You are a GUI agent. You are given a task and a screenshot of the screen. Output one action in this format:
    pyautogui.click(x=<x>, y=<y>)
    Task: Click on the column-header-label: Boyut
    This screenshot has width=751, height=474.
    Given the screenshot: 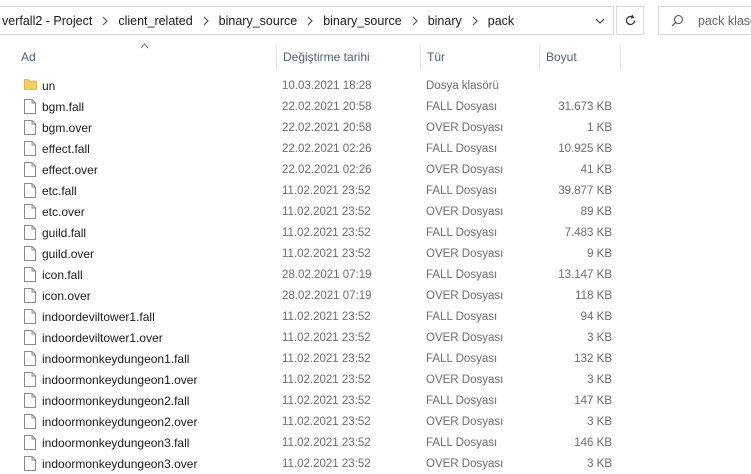 What is the action you would take?
    pyautogui.click(x=561, y=57)
    